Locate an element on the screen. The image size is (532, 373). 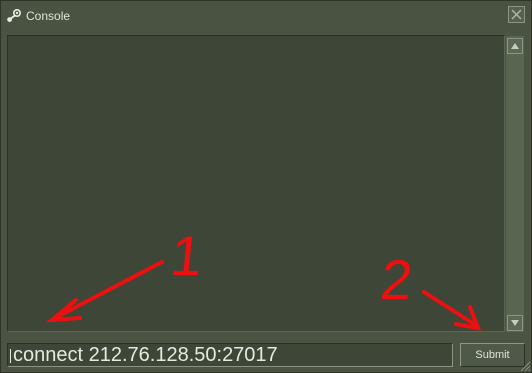
arrow-down-icon is located at coordinates (515, 323).